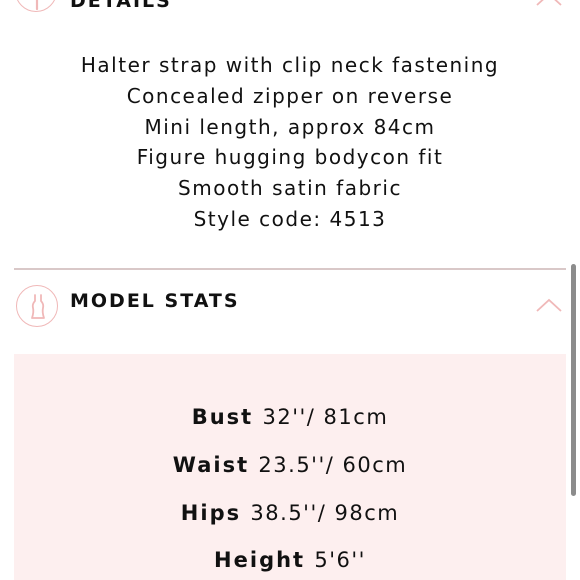 This screenshot has height=580, width=580. I want to click on stat-label: Waist, so click(215, 465).